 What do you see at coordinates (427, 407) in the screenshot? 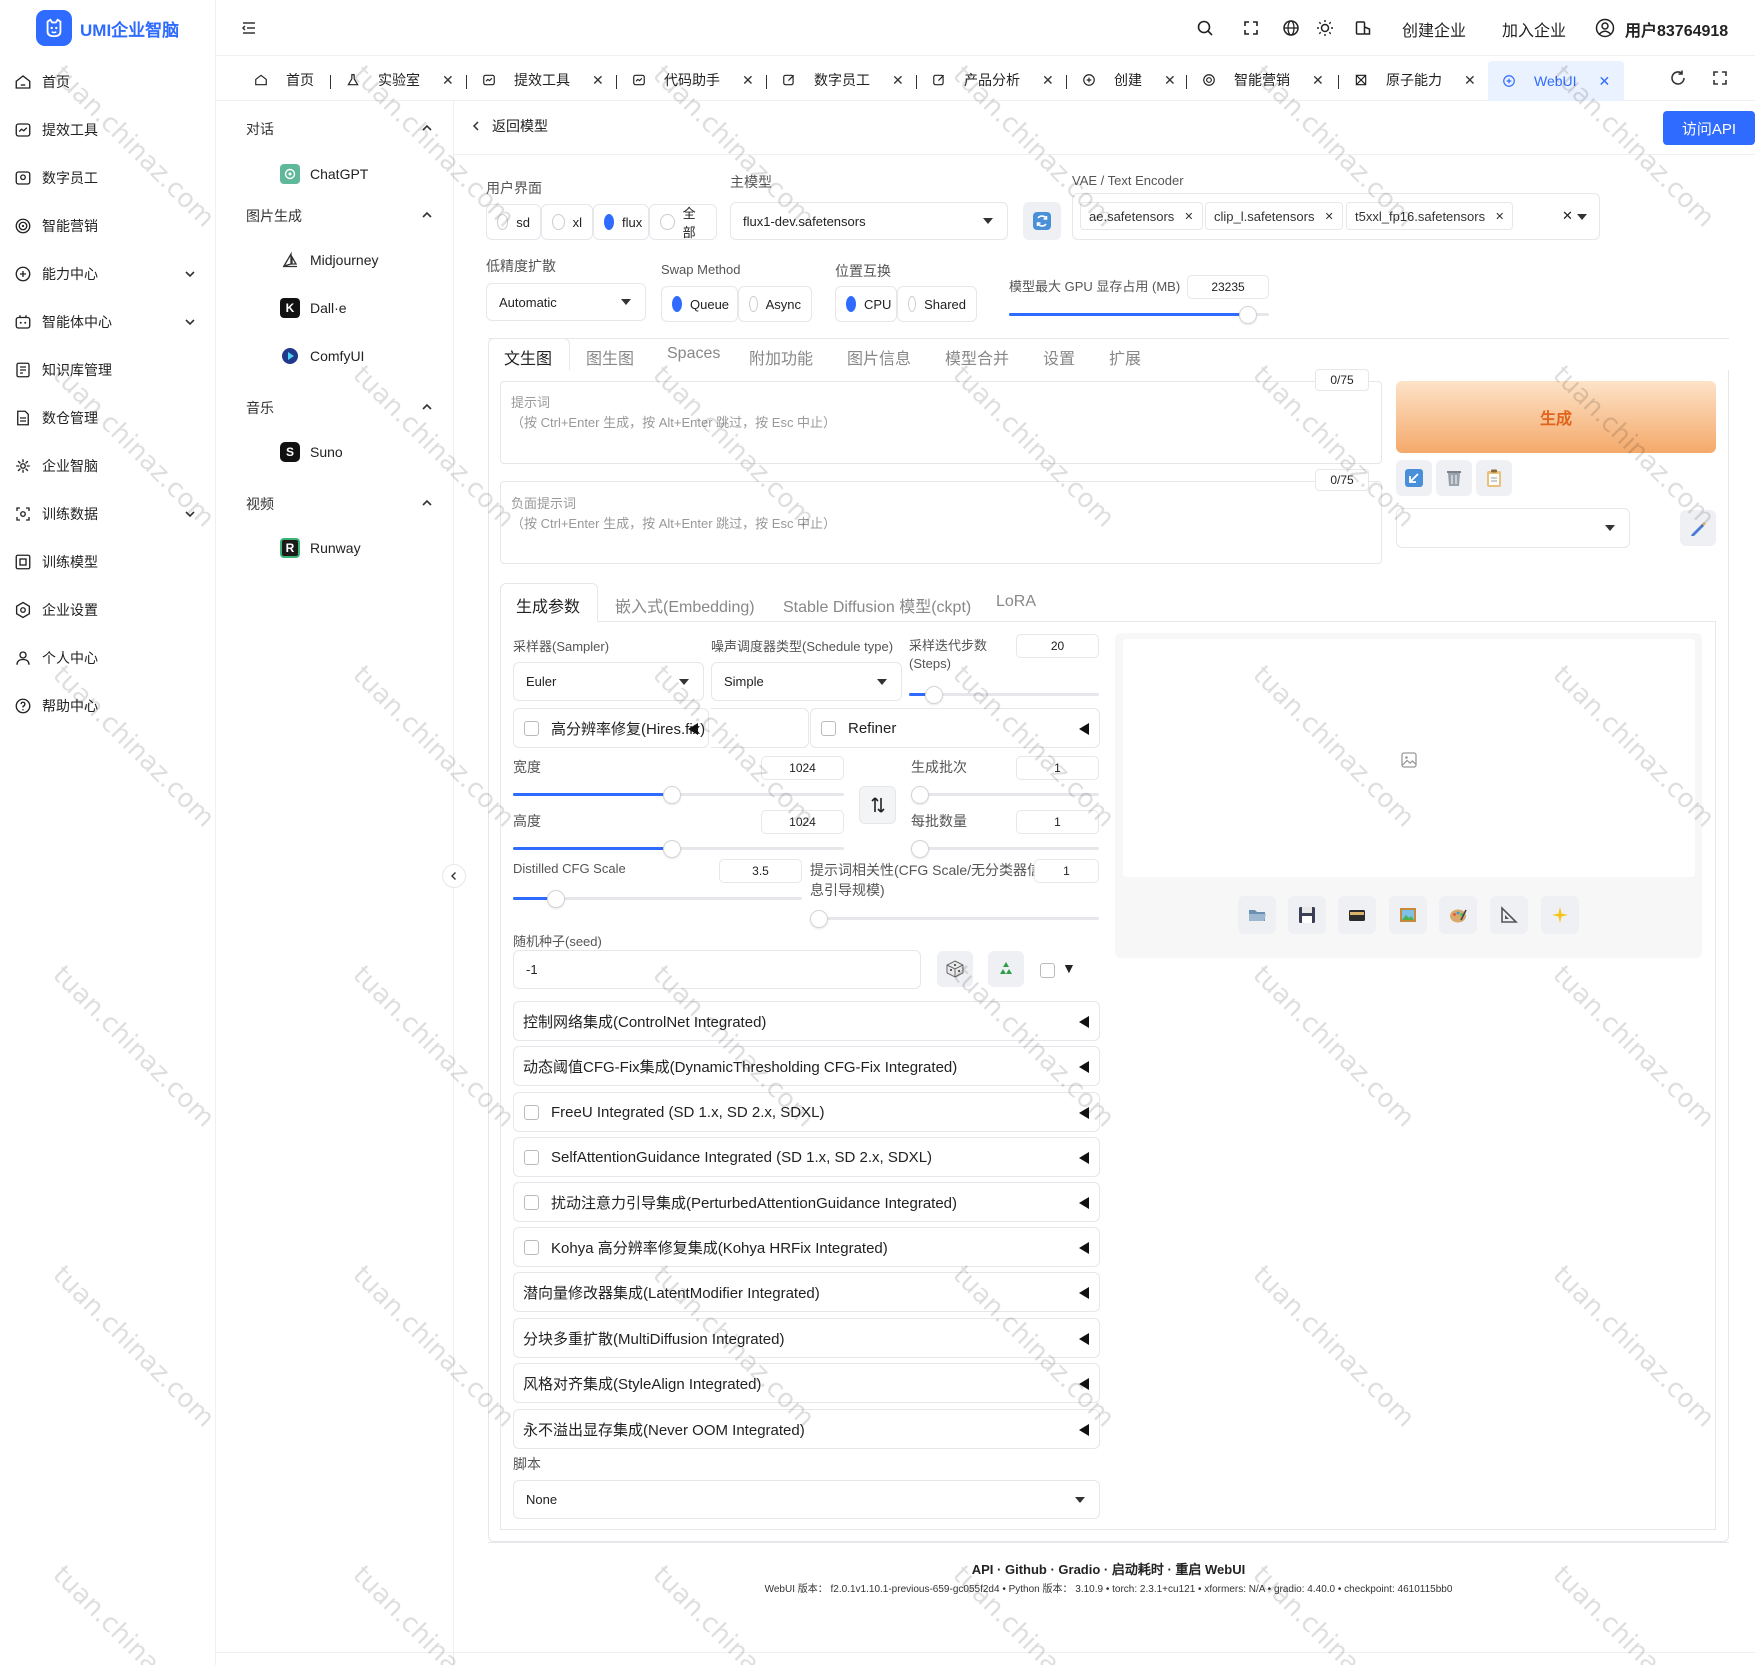
I see `chevron-up-icon` at bounding box center [427, 407].